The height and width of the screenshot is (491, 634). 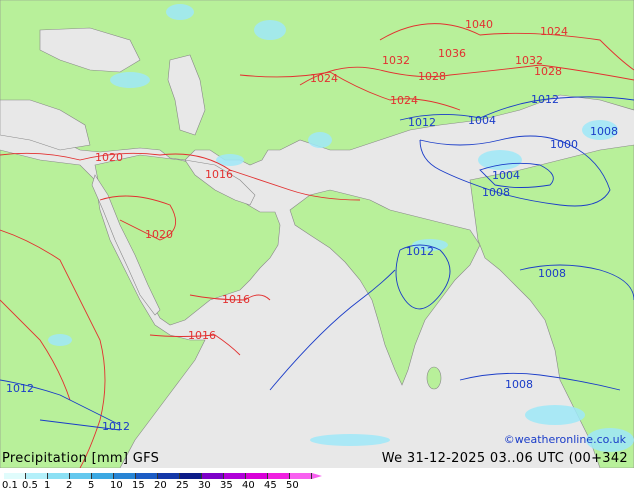 What do you see at coordinates (81, 458) in the screenshot?
I see `map-title: Precipitation [mm] GFS` at bounding box center [81, 458].